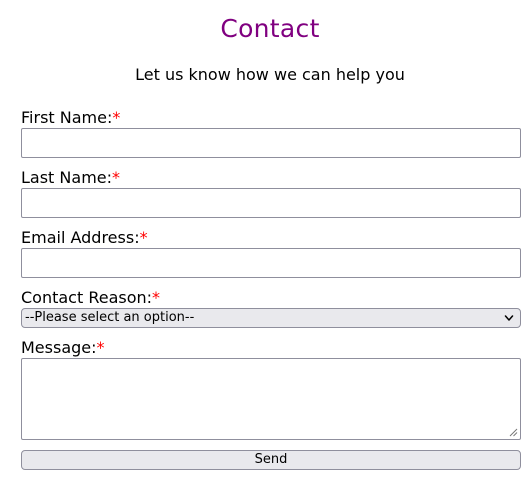 The image size is (530, 479). I want to click on email-label-text: Email Address:, so click(80, 237).